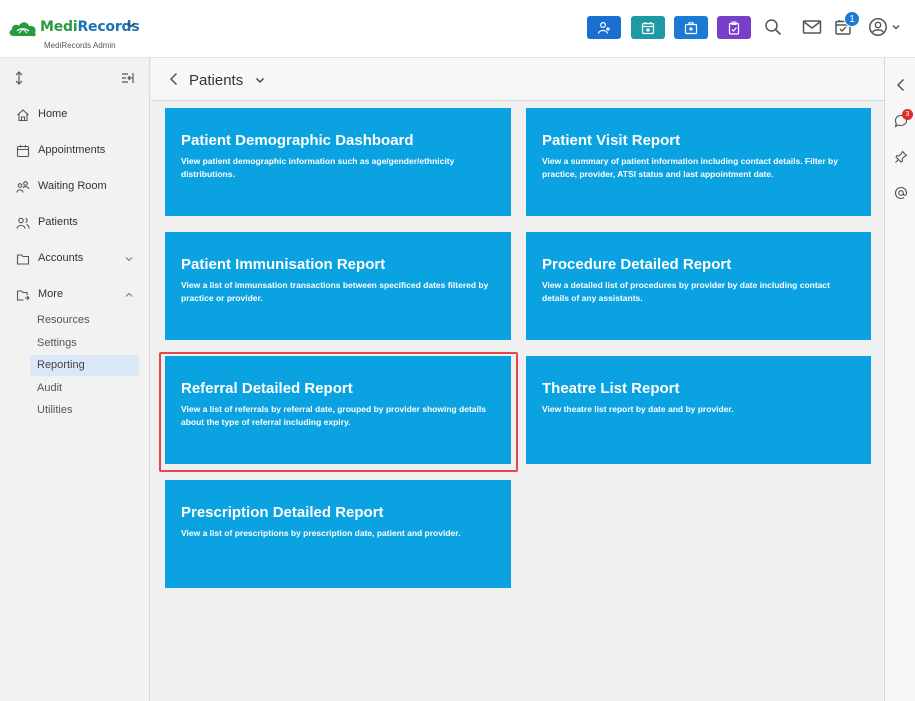  I want to click on sidebar-item-label: Home, so click(53, 114).